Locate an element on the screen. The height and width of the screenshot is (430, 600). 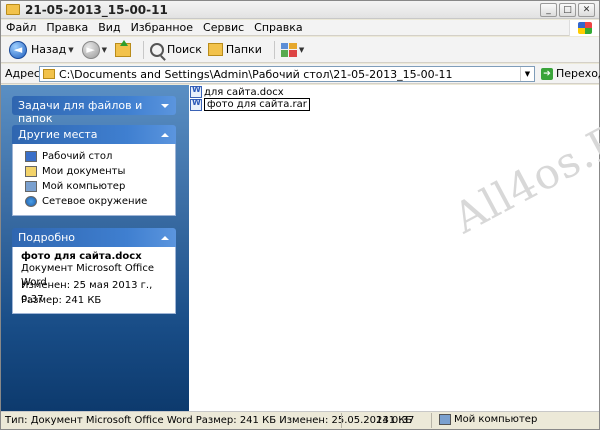
menu-file: Файл is located at coordinates (21, 27).